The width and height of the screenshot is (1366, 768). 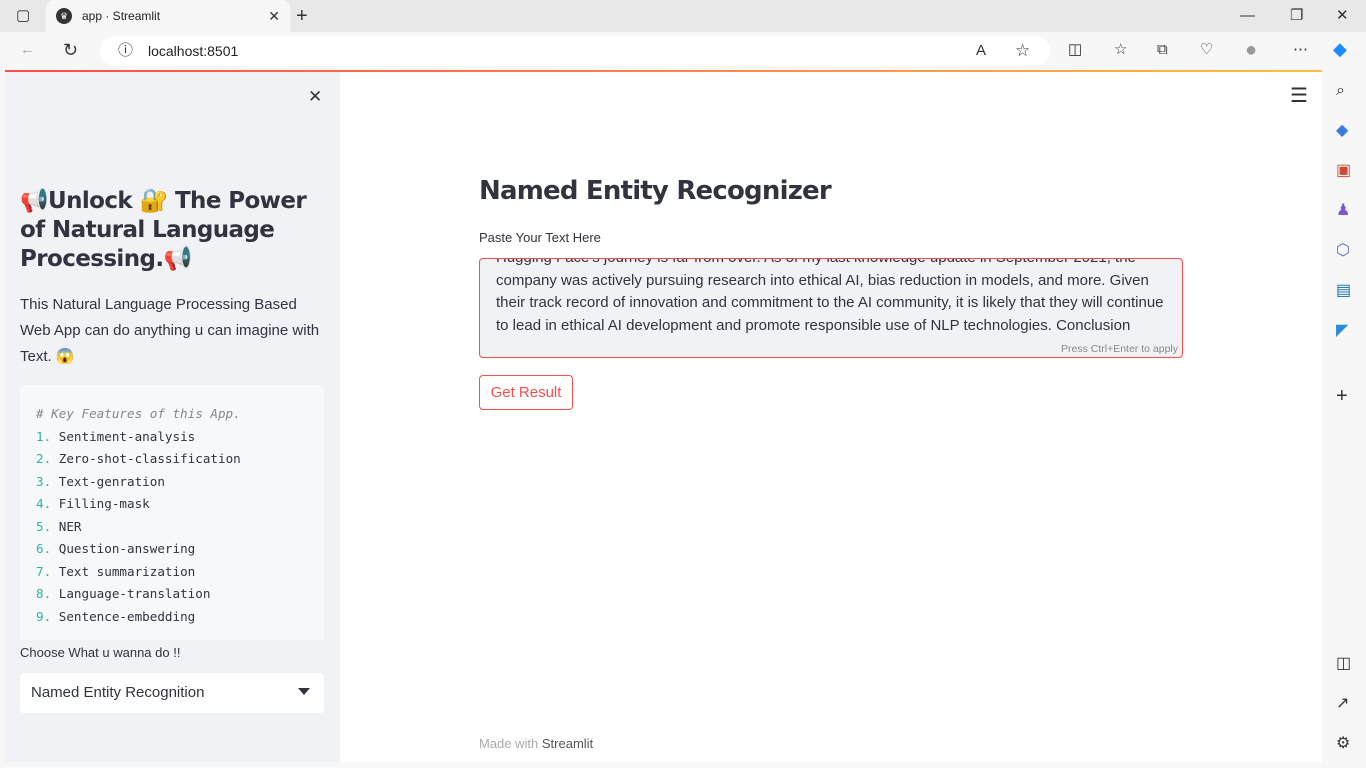 I want to click on feature-label: Text-genration, so click(x=111, y=481).